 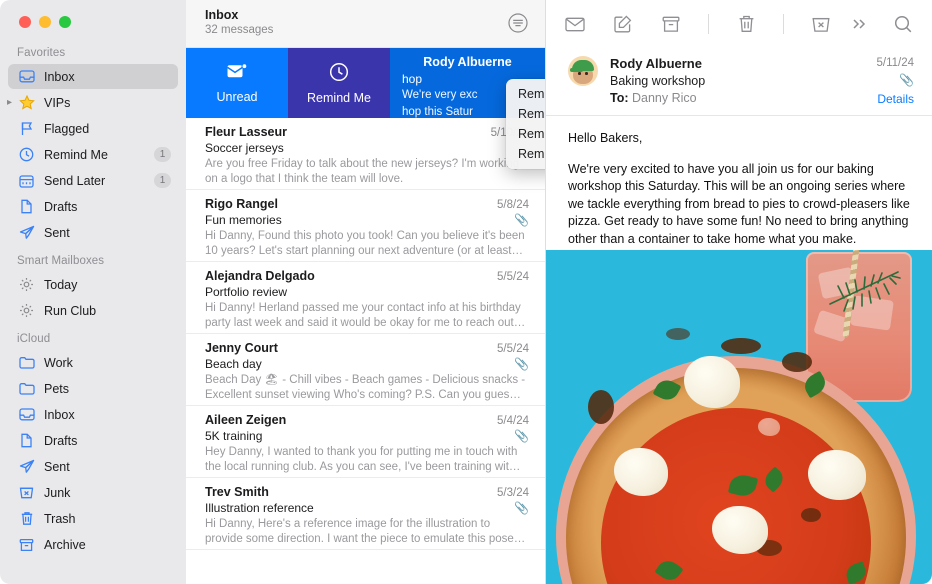 What do you see at coordinates (895, 99) in the screenshot?
I see `details-link: Details` at bounding box center [895, 99].